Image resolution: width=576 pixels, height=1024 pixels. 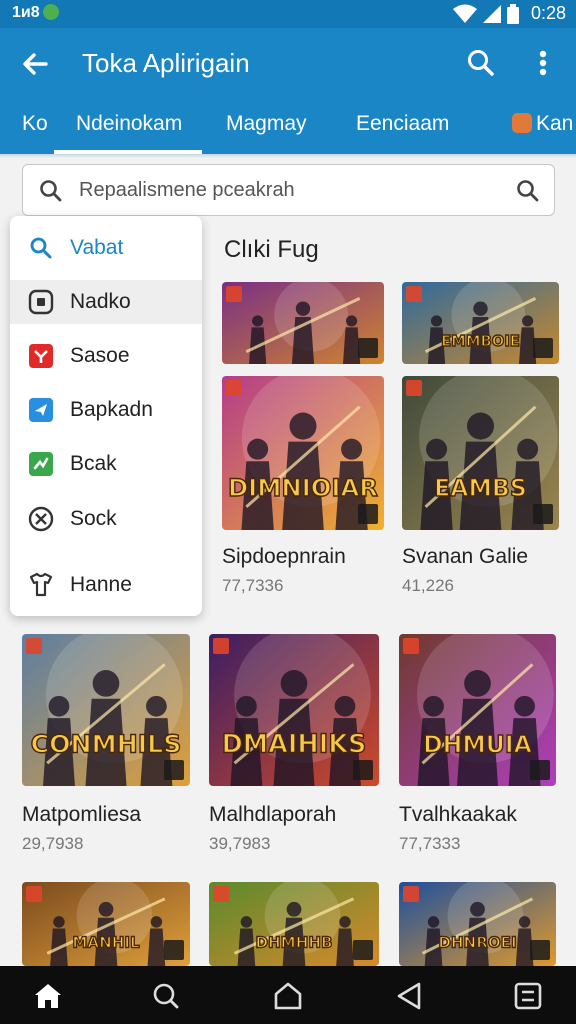 I want to click on status-left-text: 1ᴎ8, so click(x=26, y=12).